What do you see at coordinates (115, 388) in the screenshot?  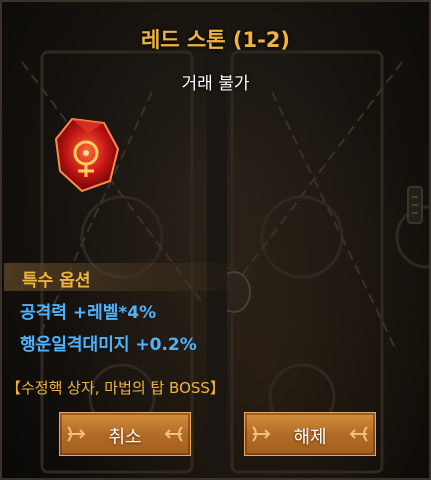 I see `item-source-text: 【수정핵 상자, 마법의 탑 BOSS】` at bounding box center [115, 388].